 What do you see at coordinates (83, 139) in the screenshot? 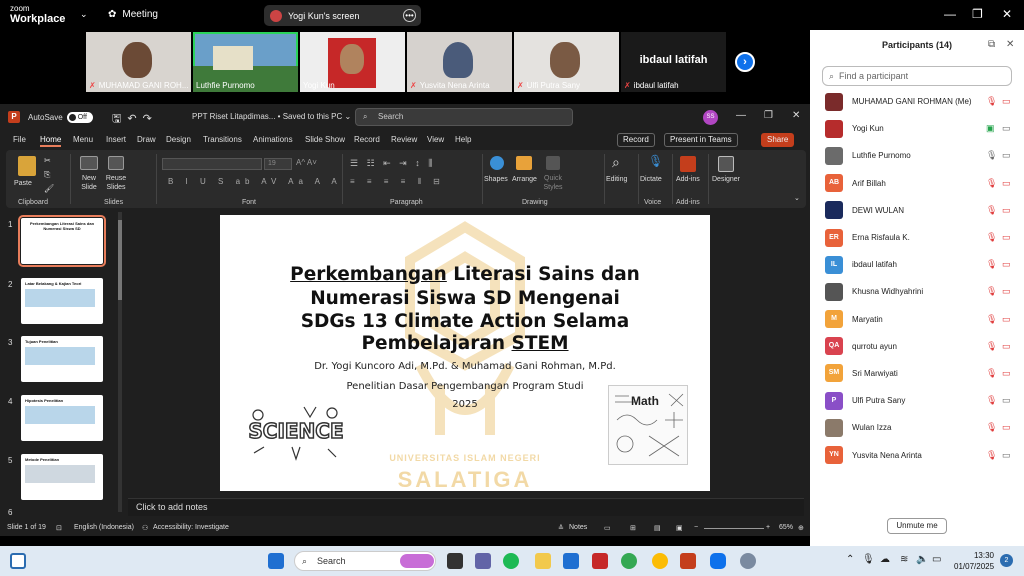
I see `tab-menu: Menu` at bounding box center [83, 139].